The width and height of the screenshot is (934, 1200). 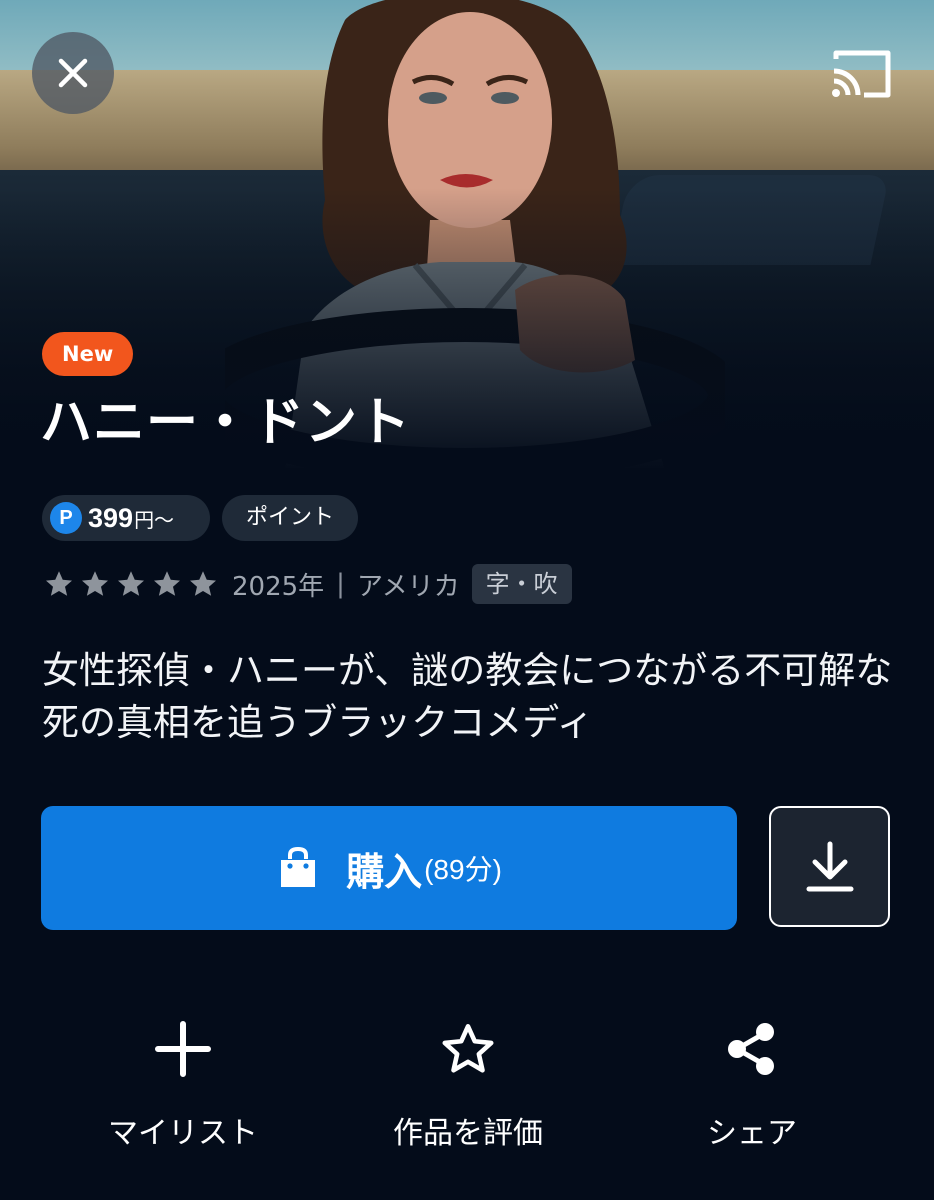 What do you see at coordinates (463, 869) in the screenshot?
I see `purchase-duration: (89分)` at bounding box center [463, 869].